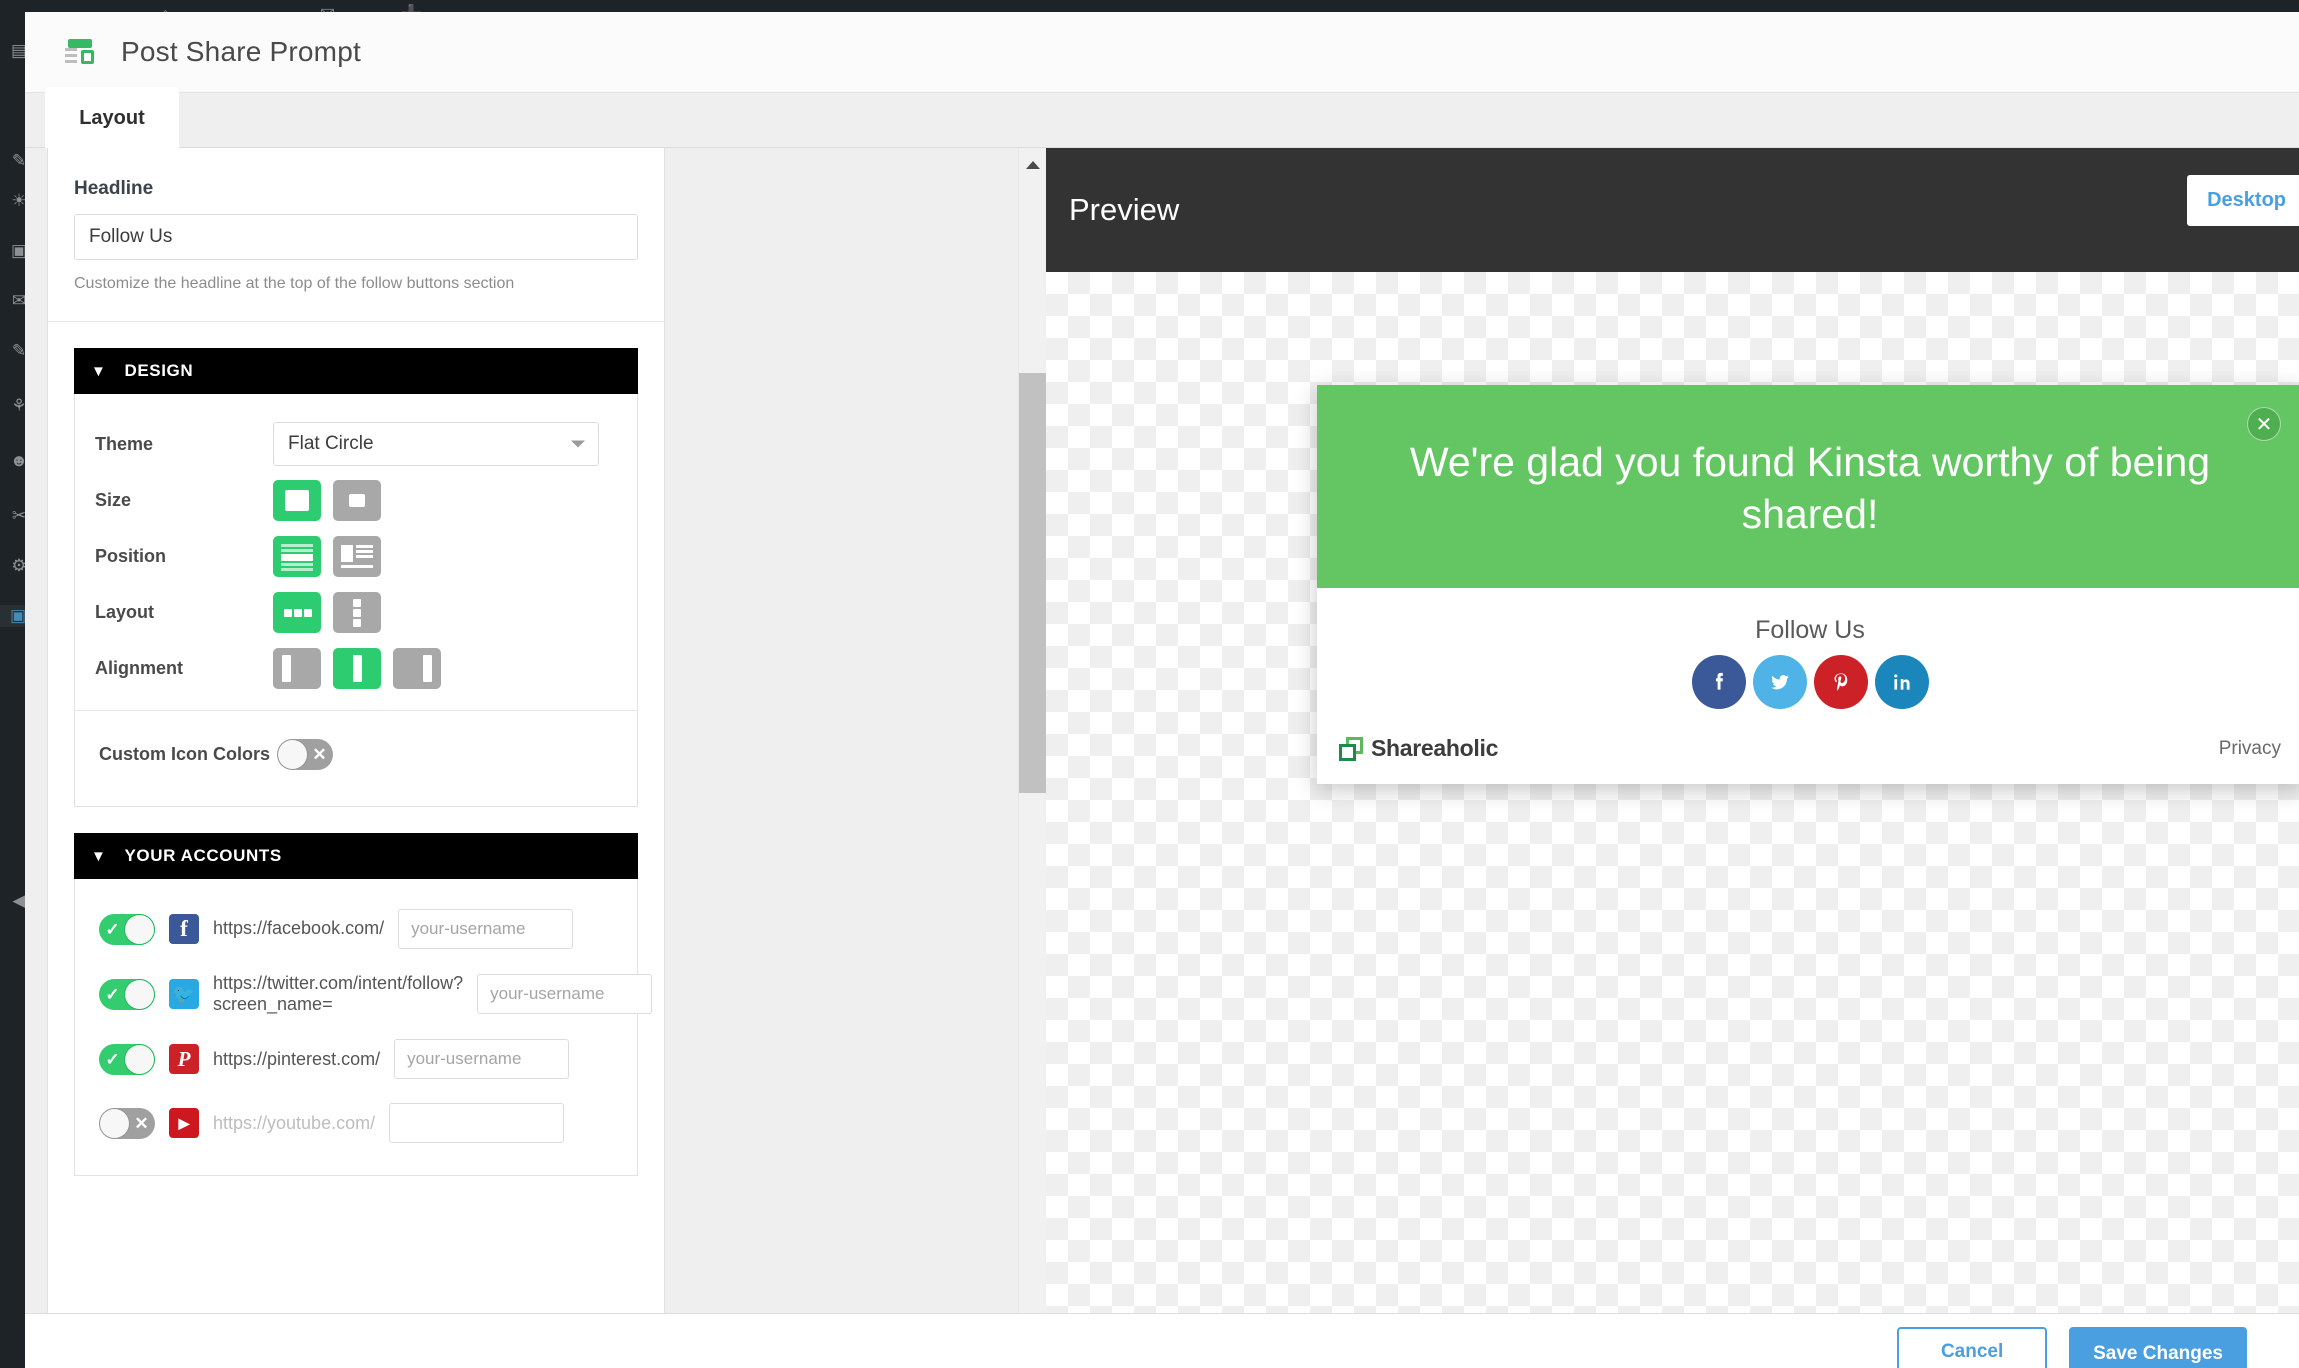 This screenshot has width=2299, height=1368. What do you see at coordinates (1033, 165) in the screenshot?
I see `scroll-up-arrow-icon` at bounding box center [1033, 165].